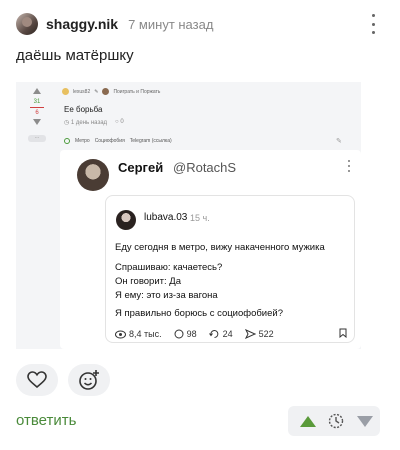 This screenshot has width=400, height=450. What do you see at coordinates (109, 141) in the screenshot?
I see `tag-item: Социофобия` at bounding box center [109, 141].